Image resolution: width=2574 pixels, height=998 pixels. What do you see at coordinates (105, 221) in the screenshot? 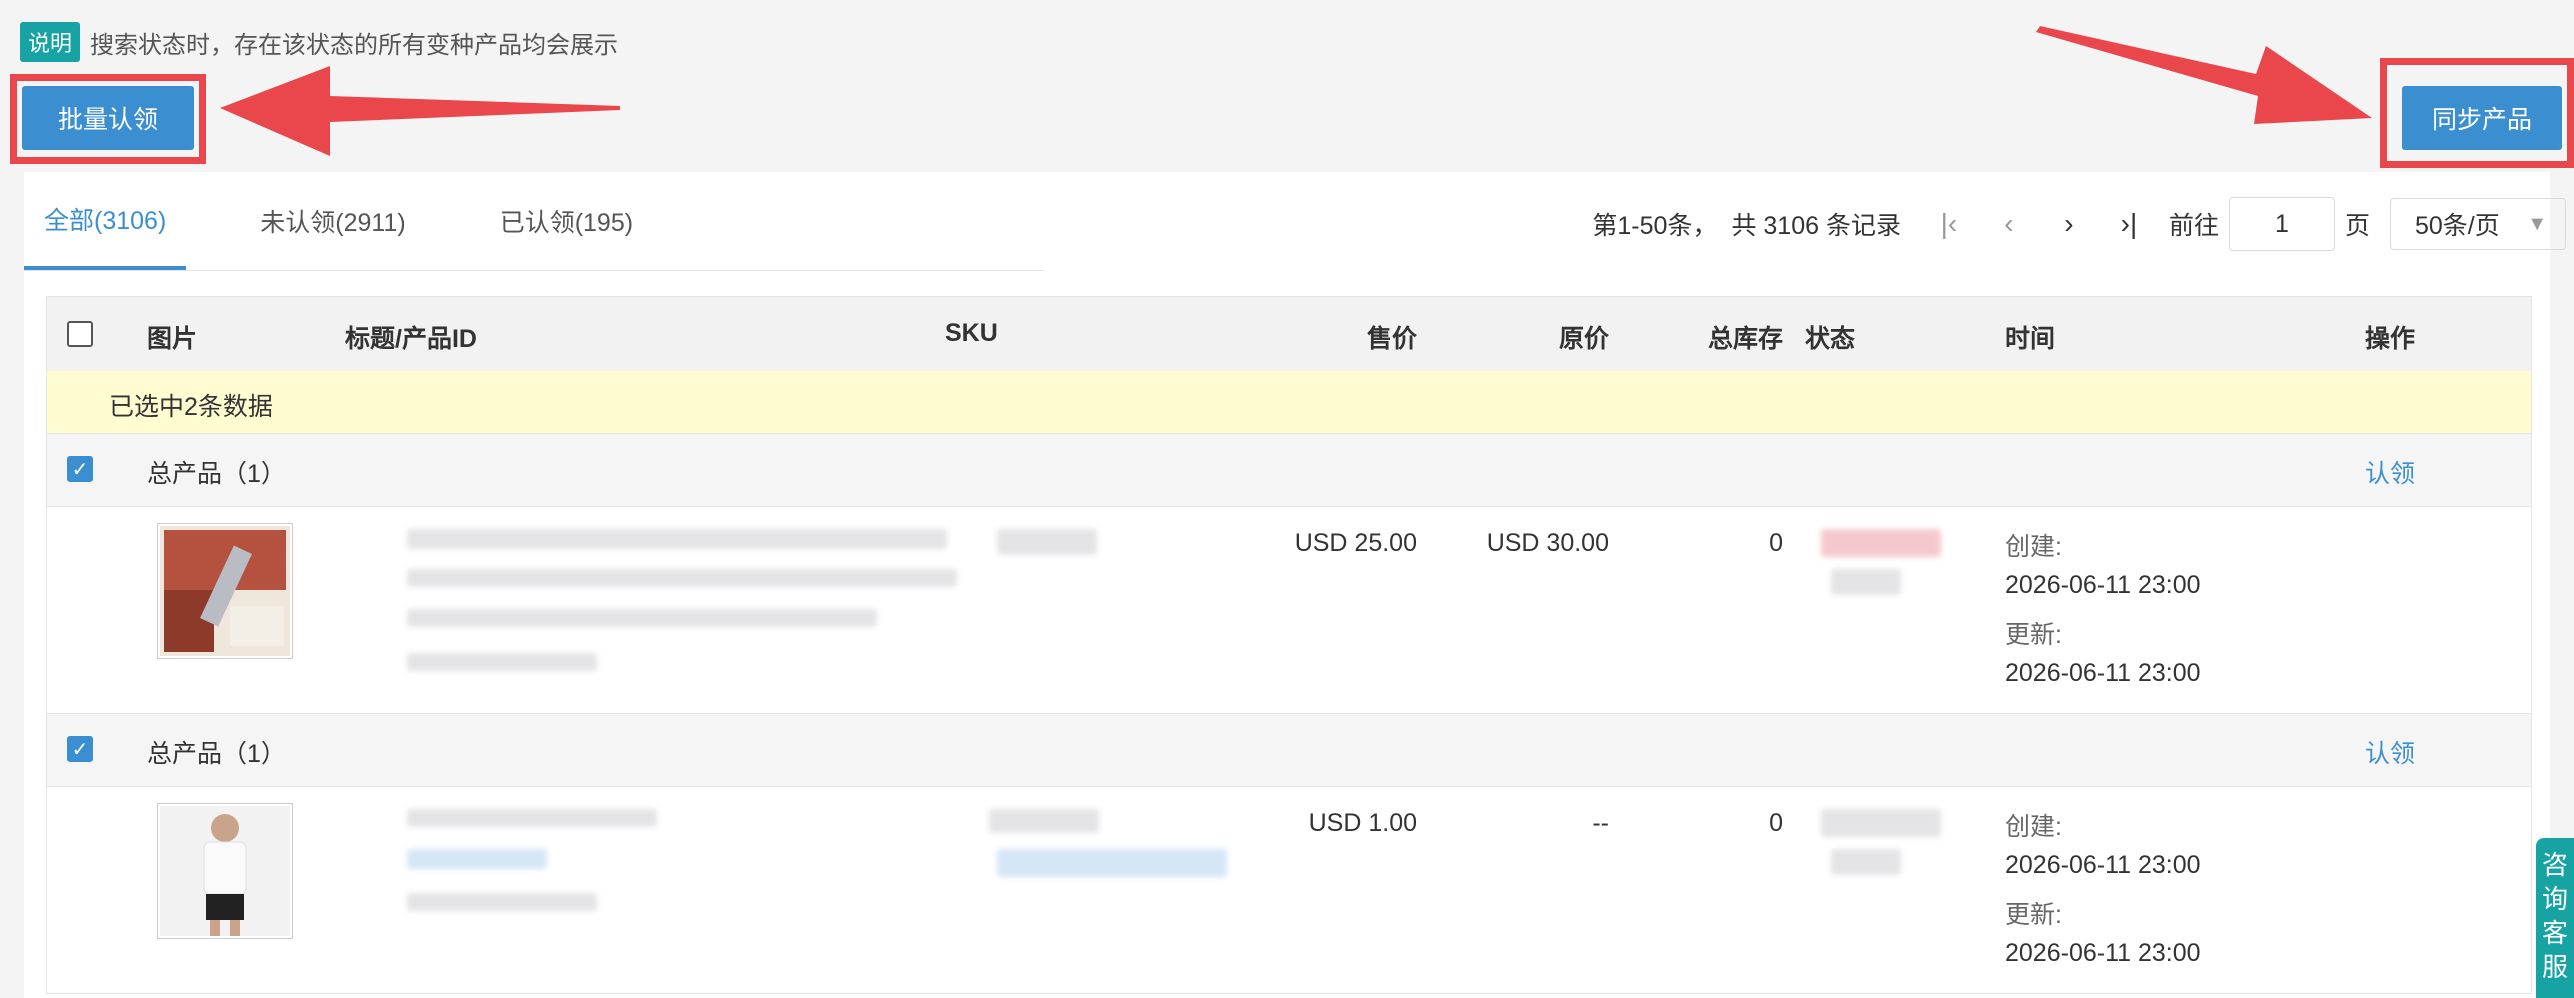
I see `tab-all: 全部(3106)` at bounding box center [105, 221].